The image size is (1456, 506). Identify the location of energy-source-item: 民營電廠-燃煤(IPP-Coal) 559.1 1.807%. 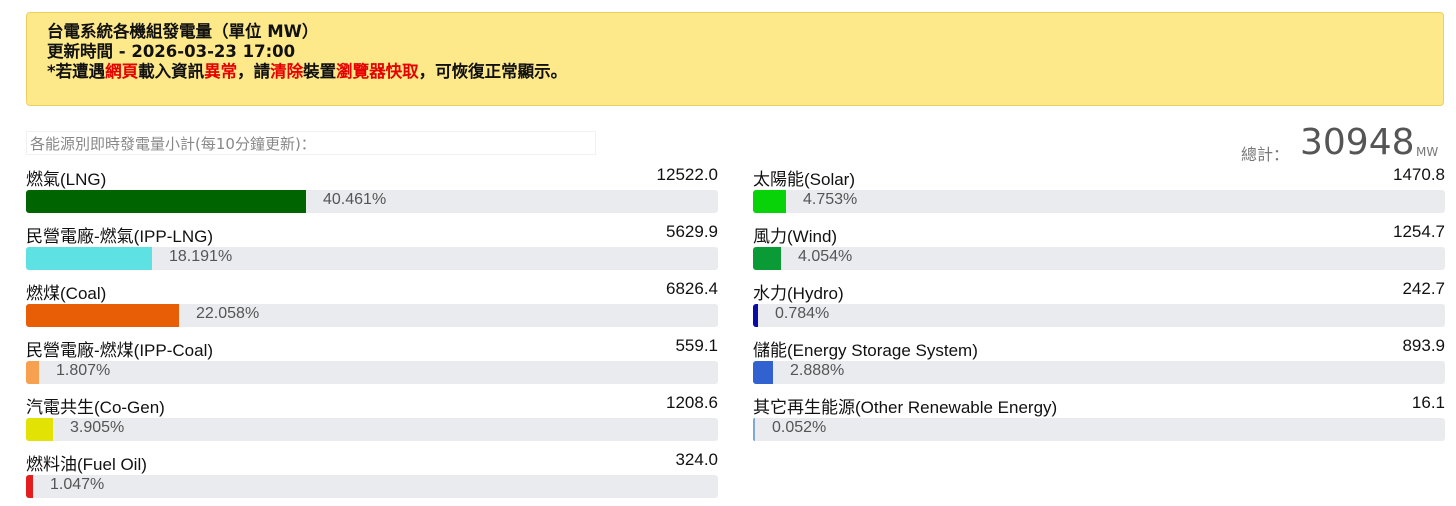
(372, 363).